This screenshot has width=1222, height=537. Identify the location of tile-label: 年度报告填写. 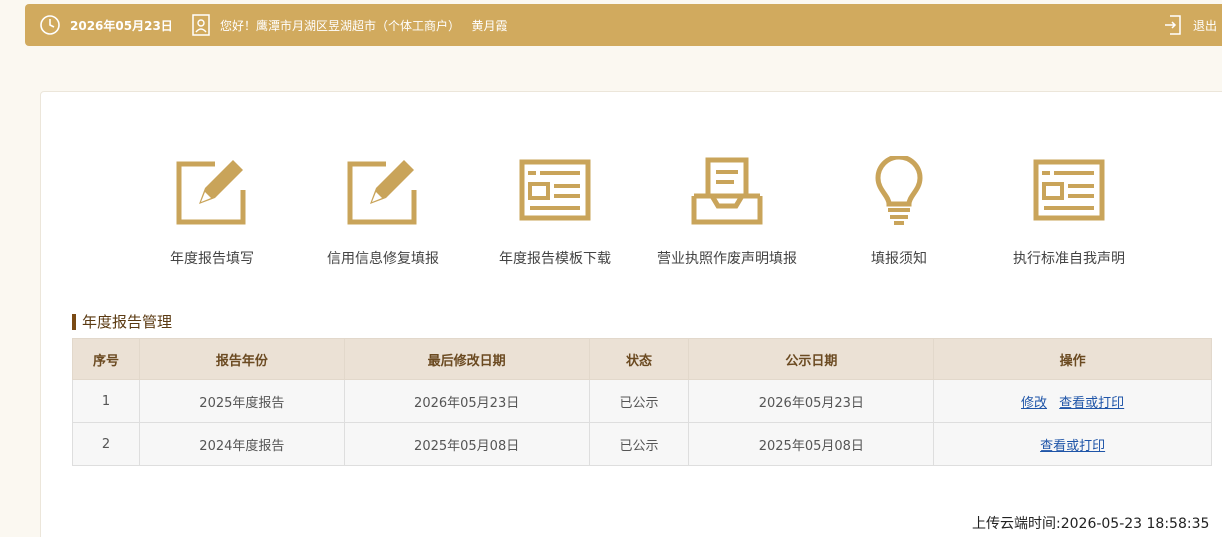
(212, 259).